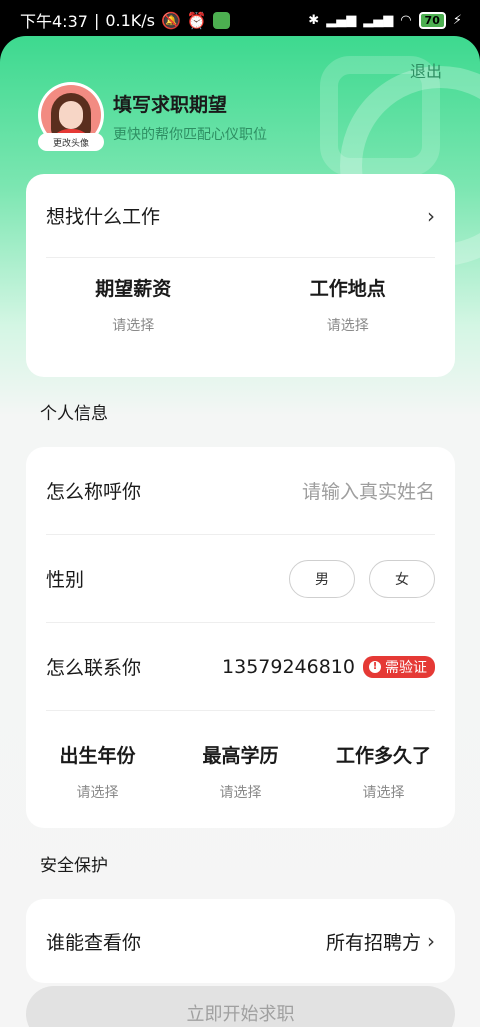  What do you see at coordinates (71, 142) in the screenshot?
I see `change-avatar-button: 更改头像` at bounding box center [71, 142].